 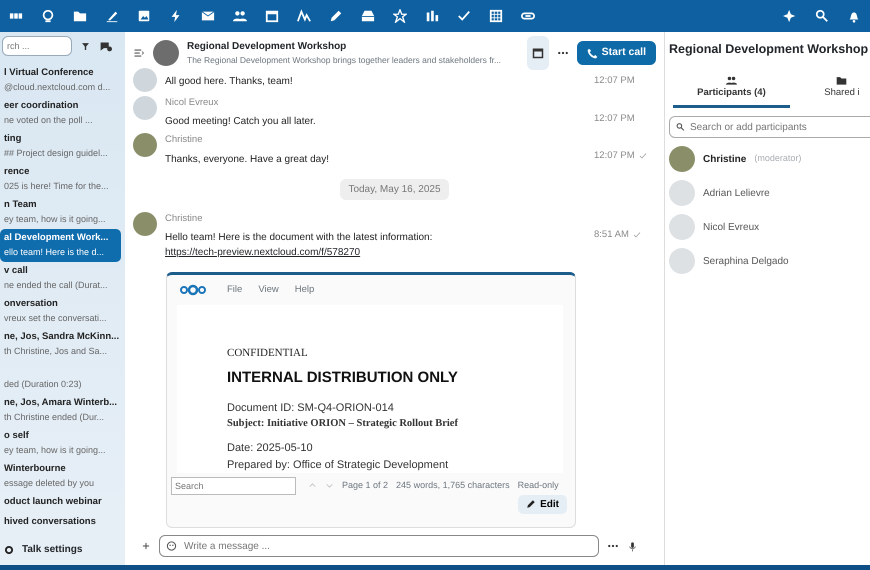 What do you see at coordinates (769, 127) in the screenshot?
I see `participant-search-field: Search or add participants` at bounding box center [769, 127].